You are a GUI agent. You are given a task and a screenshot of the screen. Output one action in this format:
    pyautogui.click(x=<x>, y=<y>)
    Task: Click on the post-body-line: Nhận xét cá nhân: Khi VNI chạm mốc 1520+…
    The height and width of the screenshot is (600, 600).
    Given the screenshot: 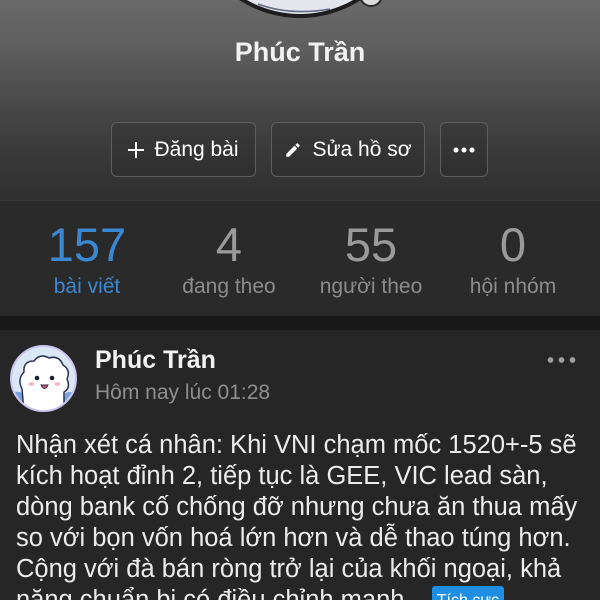 What is the action you would take?
    pyautogui.click(x=296, y=444)
    